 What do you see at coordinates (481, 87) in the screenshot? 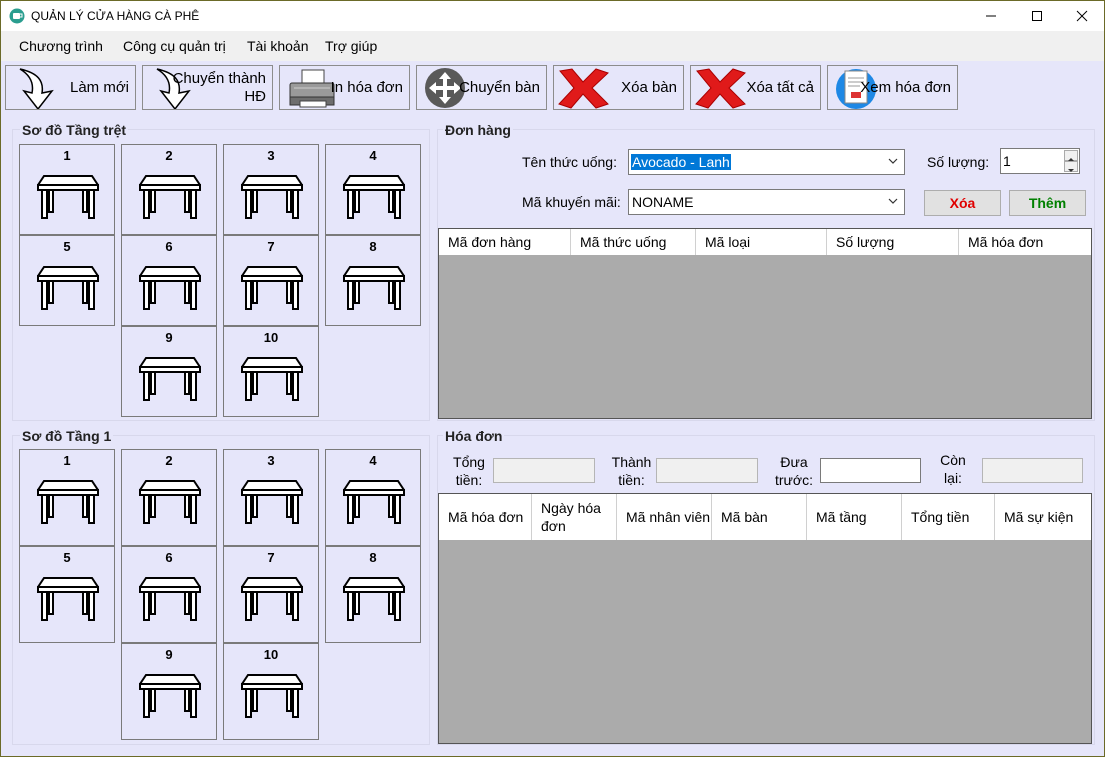
I see `move-table-button: Chuyển bàn` at bounding box center [481, 87].